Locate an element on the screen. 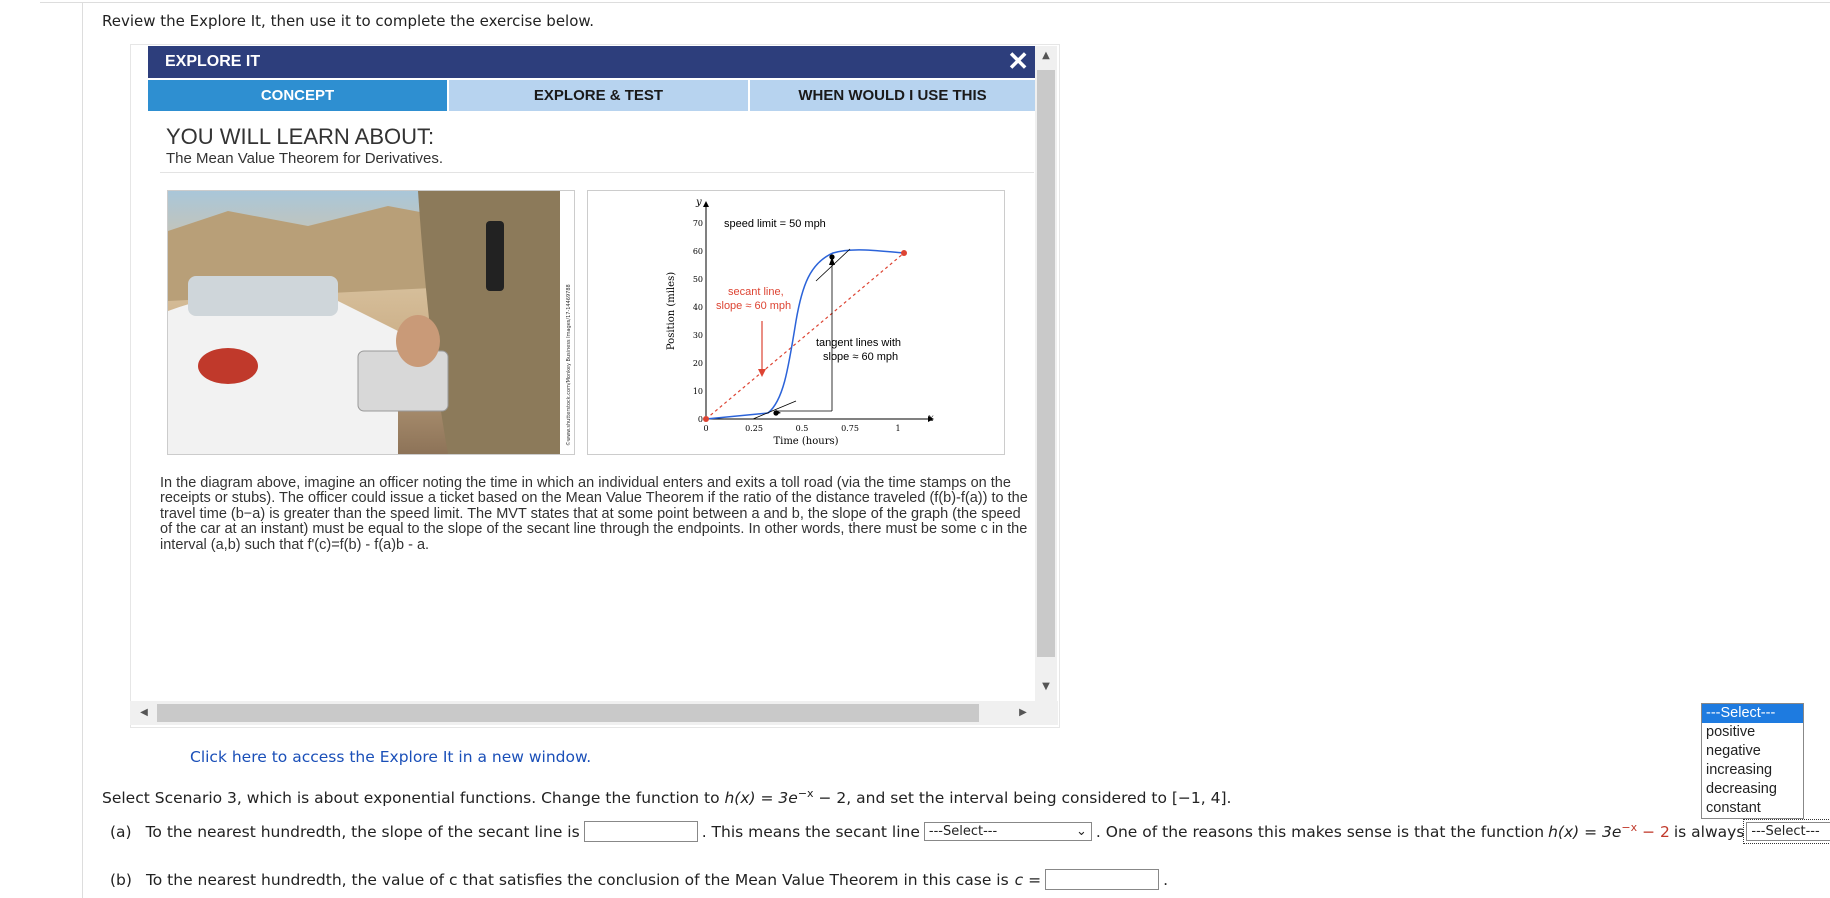 This screenshot has height=898, width=1830. function-behavior-select: ---Select---⌄ is located at coordinates (1786, 831).